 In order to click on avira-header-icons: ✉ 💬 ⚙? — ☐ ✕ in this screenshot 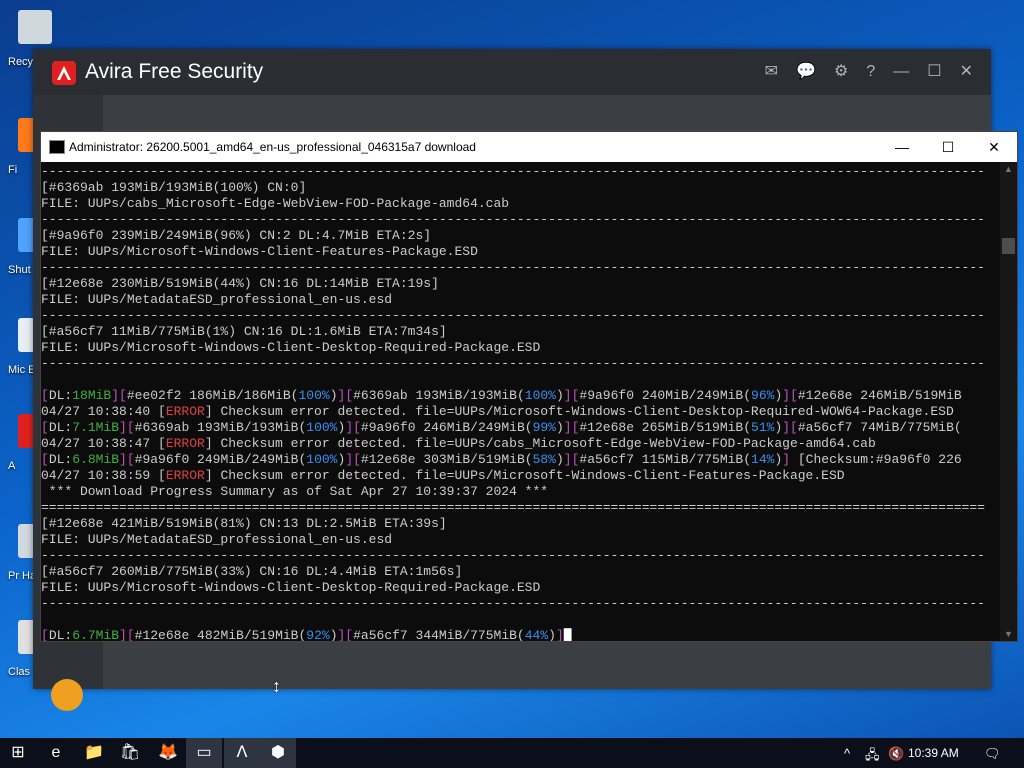, I will do `click(869, 72)`.